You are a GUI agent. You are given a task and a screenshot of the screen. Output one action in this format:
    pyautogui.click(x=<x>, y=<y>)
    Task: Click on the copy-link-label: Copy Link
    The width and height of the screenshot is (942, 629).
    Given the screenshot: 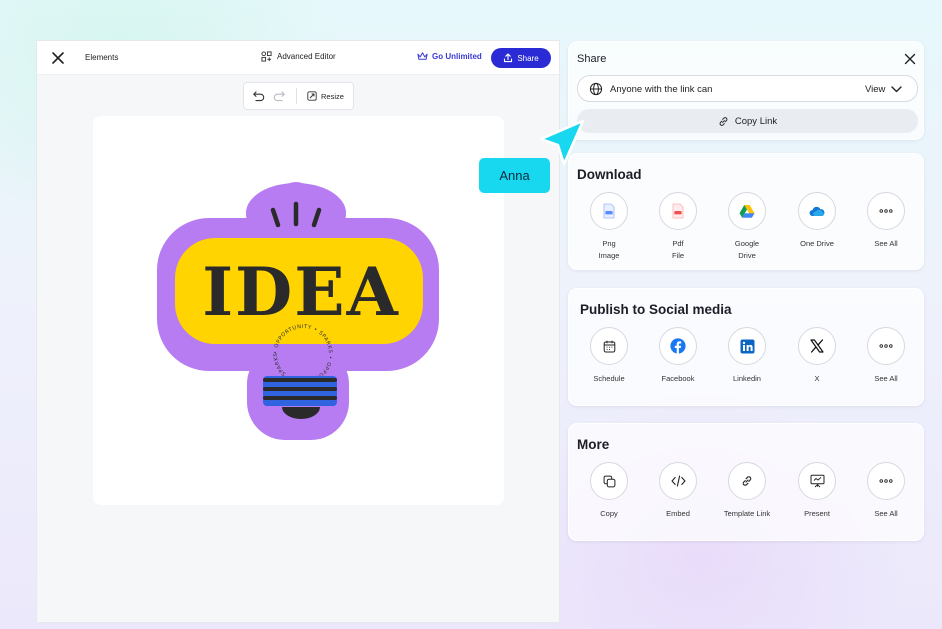 What is the action you would take?
    pyautogui.click(x=756, y=121)
    